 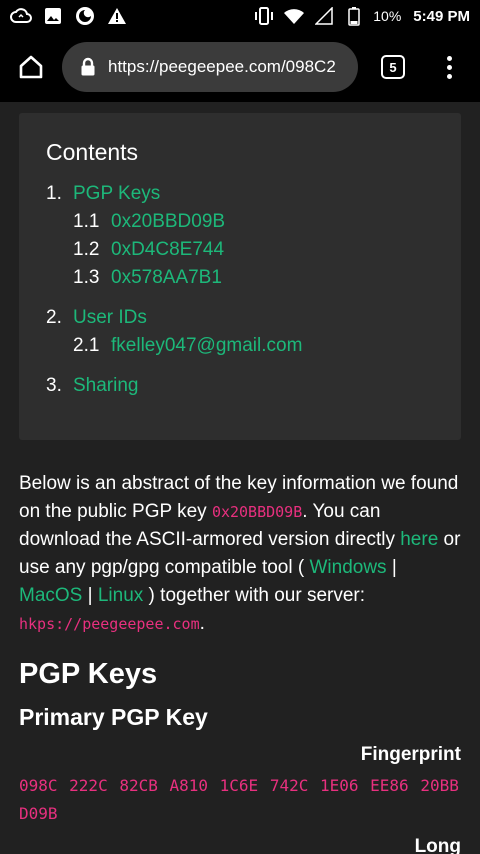 I want to click on home-button, so click(x=31, y=67).